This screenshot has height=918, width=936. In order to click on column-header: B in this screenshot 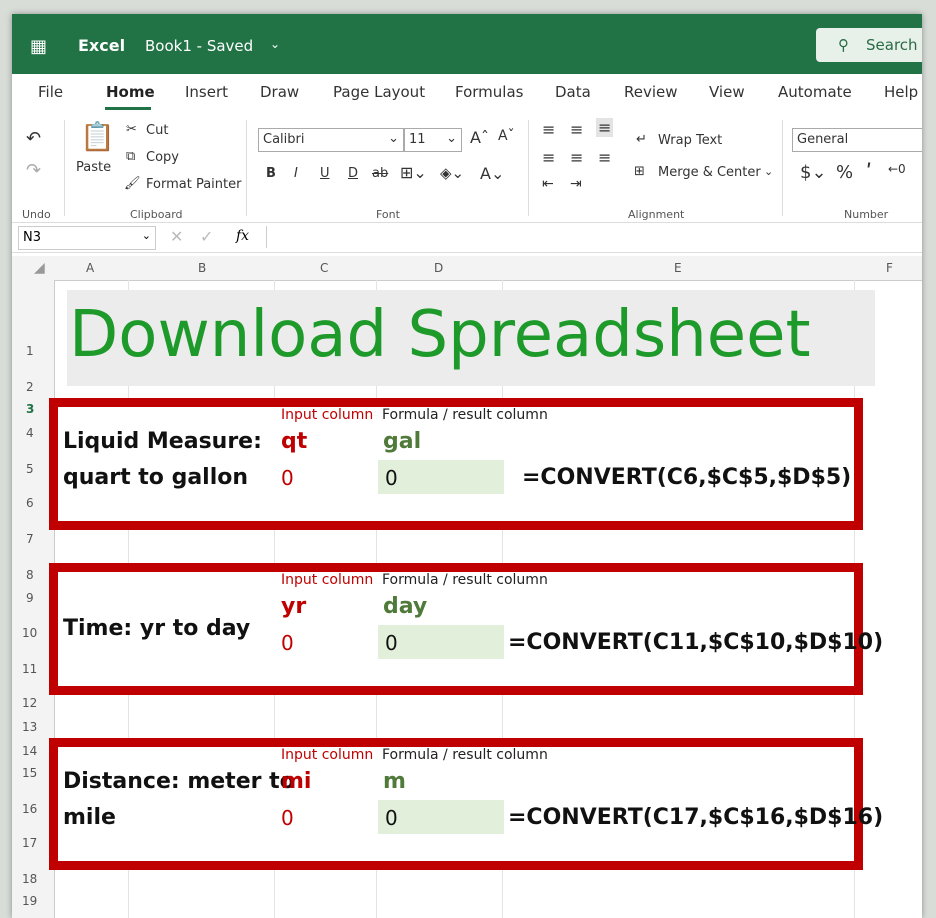, I will do `click(202, 268)`.